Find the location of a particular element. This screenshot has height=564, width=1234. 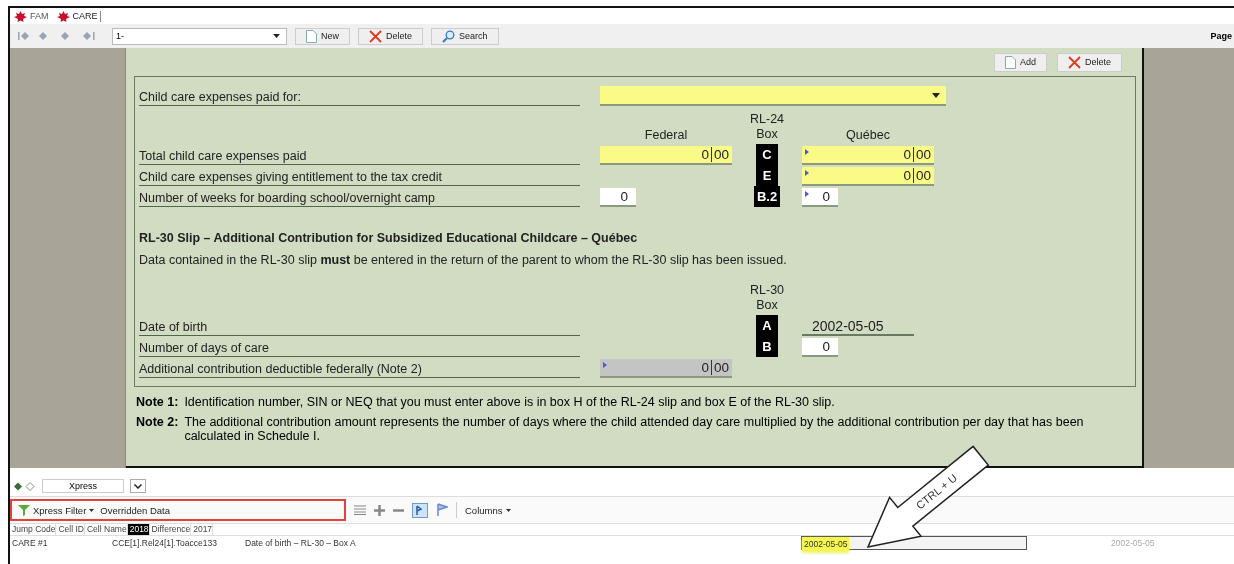

toolbar-button: Search is located at coordinates (465, 36).